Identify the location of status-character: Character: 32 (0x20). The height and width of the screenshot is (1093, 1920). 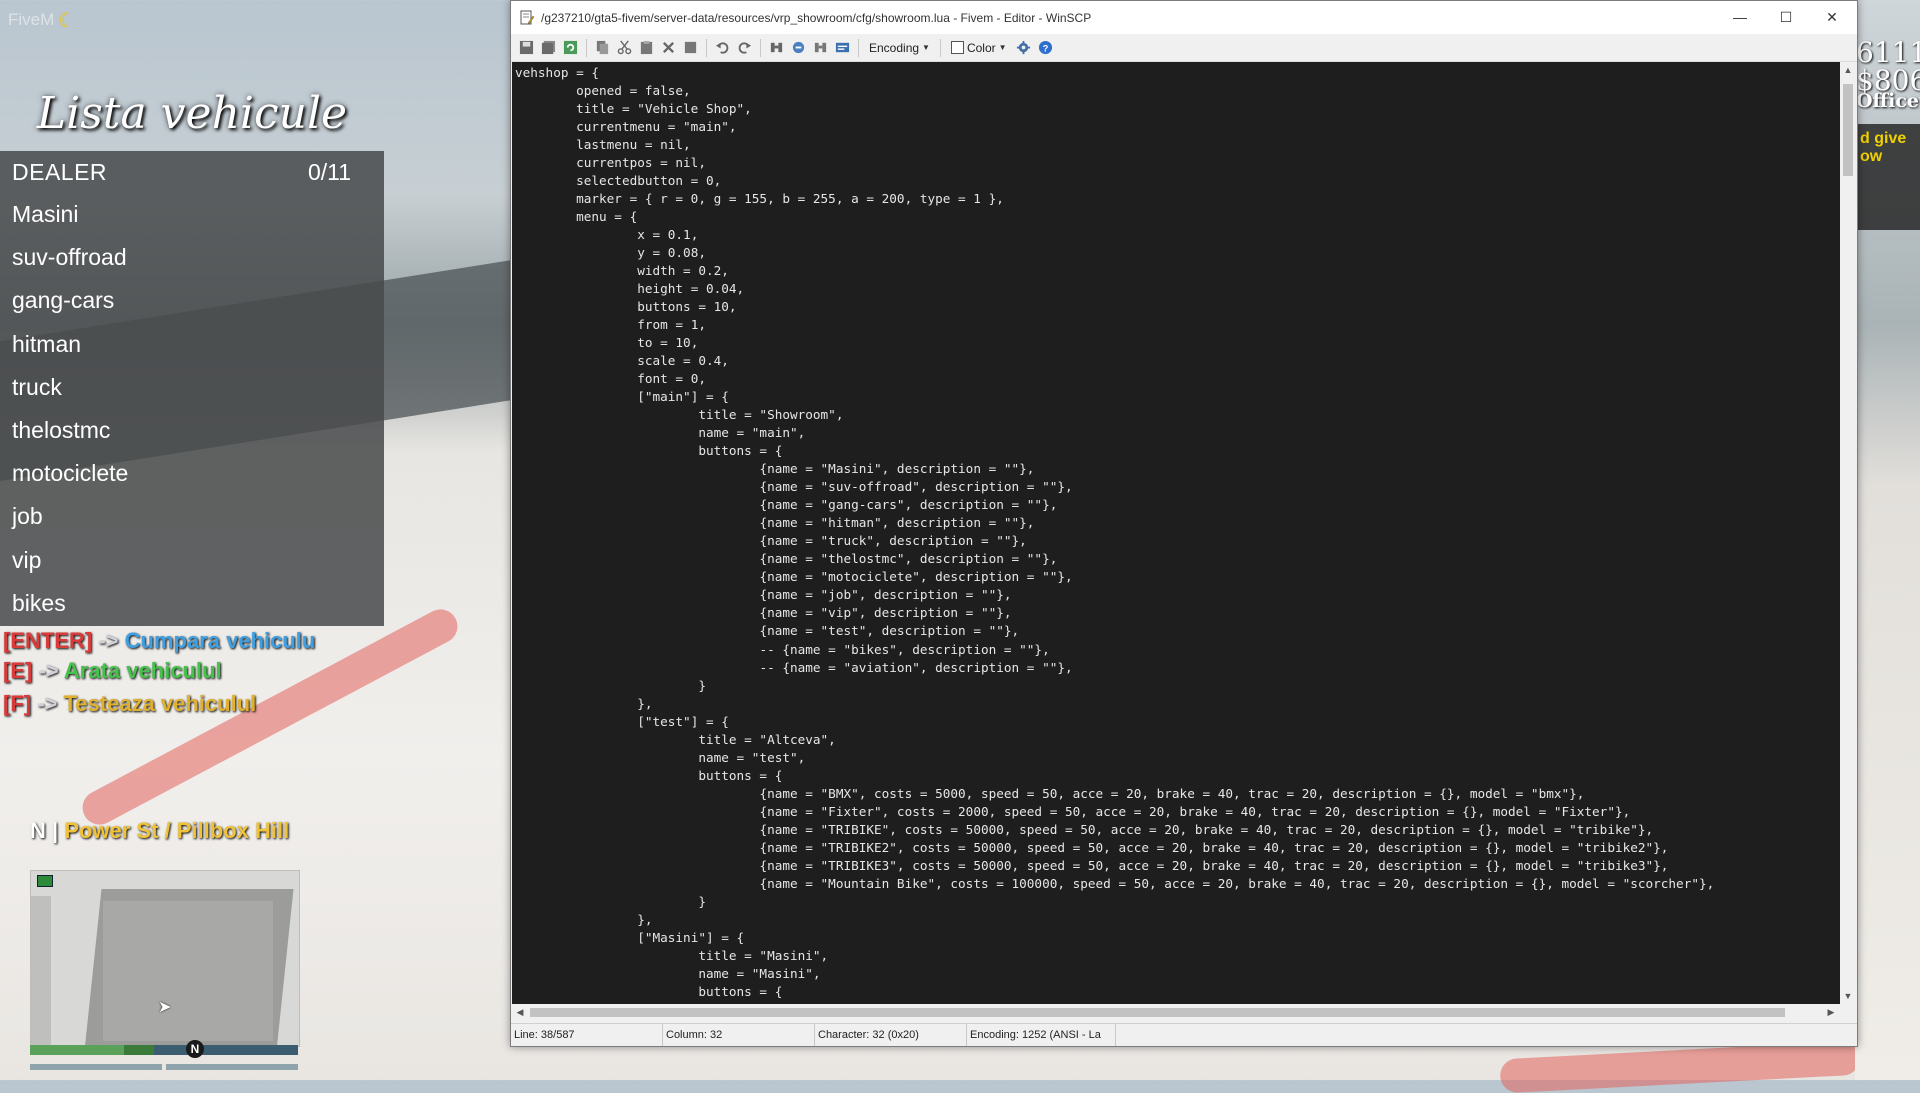
(891, 1035).